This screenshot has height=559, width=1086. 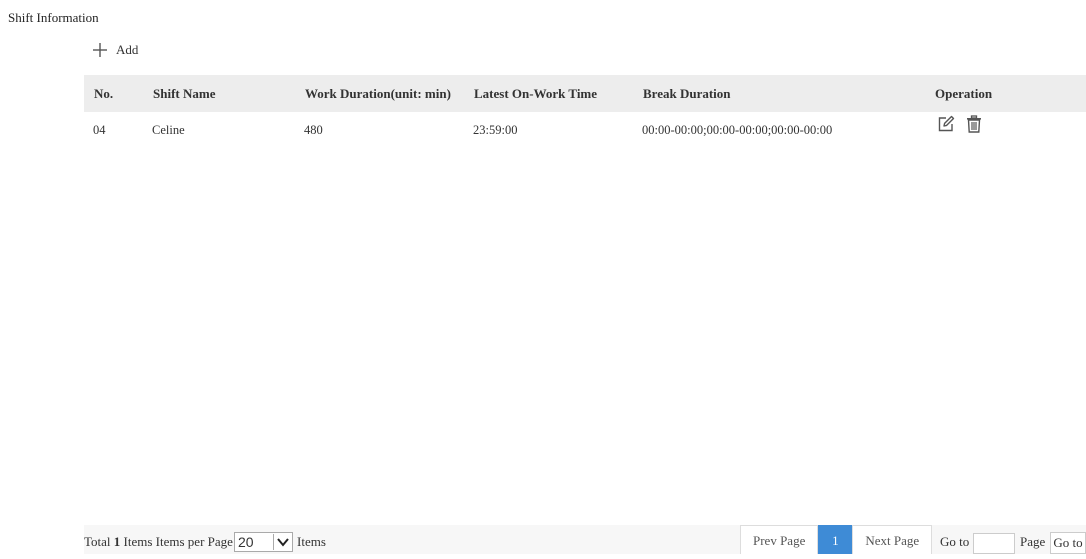 I want to click on plus-icon, so click(x=100, y=50).